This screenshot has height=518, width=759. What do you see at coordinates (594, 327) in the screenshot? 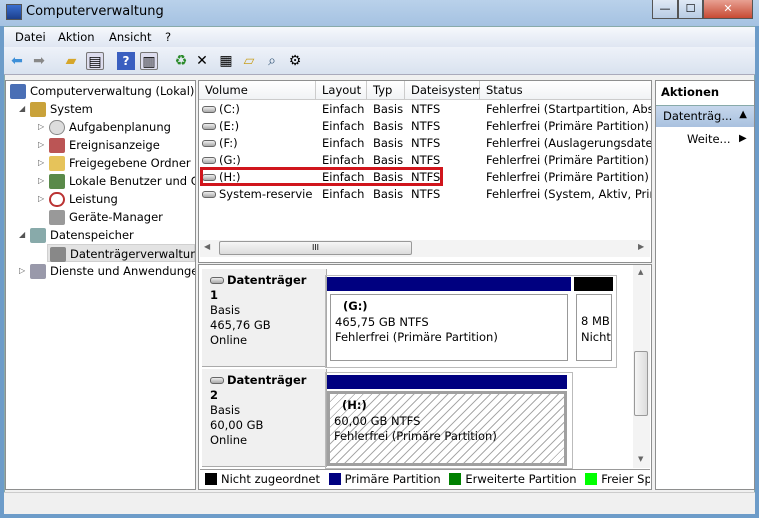
I see `partition-unallocated: 8 MB Nicht zugeordnet` at bounding box center [594, 327].